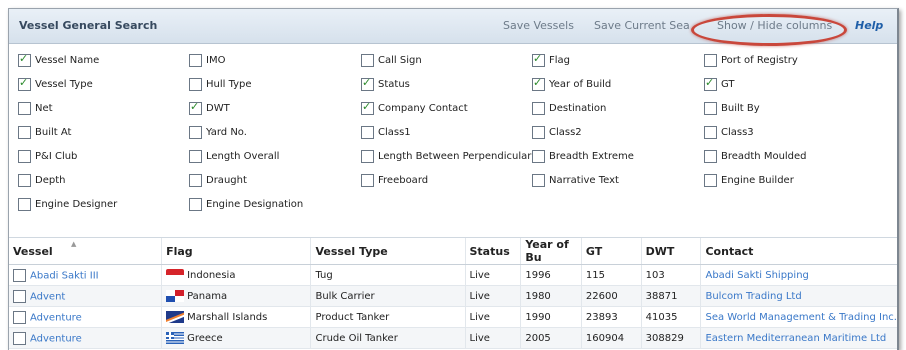 This screenshot has height=350, width=906. I want to click on column-toggle-hull-type: Hull Type, so click(220, 84).